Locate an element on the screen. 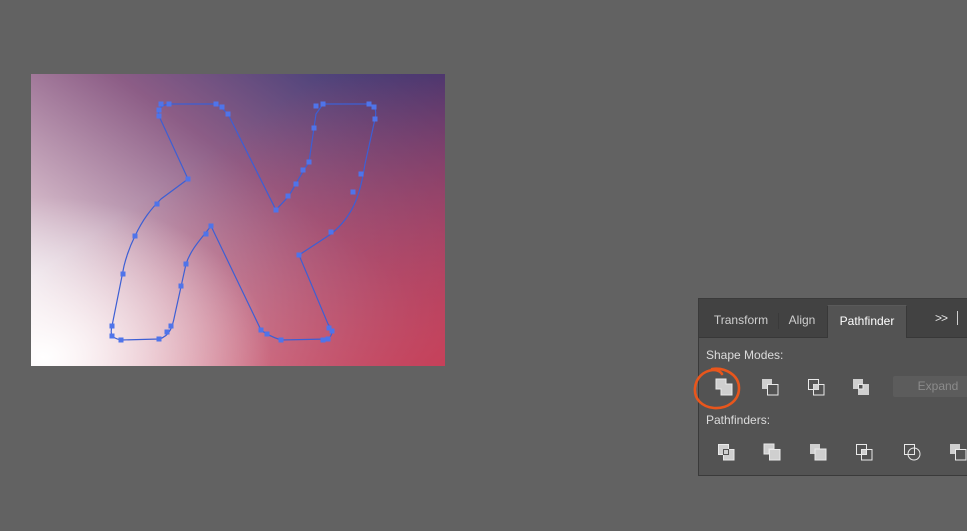 This screenshot has width=967, height=531. trim-icon is located at coordinates (772, 452).